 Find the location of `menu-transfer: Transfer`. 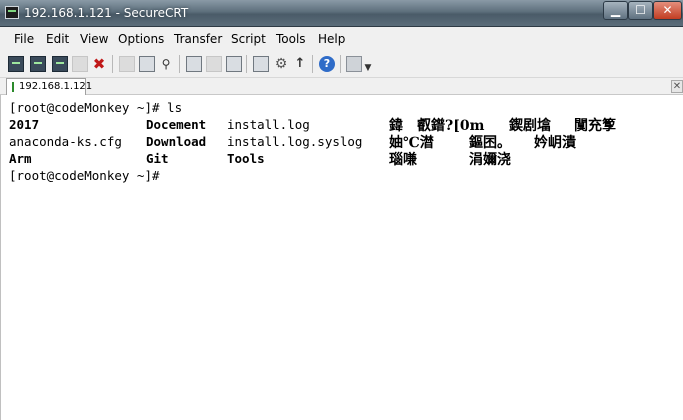

menu-transfer: Transfer is located at coordinates (198, 39).